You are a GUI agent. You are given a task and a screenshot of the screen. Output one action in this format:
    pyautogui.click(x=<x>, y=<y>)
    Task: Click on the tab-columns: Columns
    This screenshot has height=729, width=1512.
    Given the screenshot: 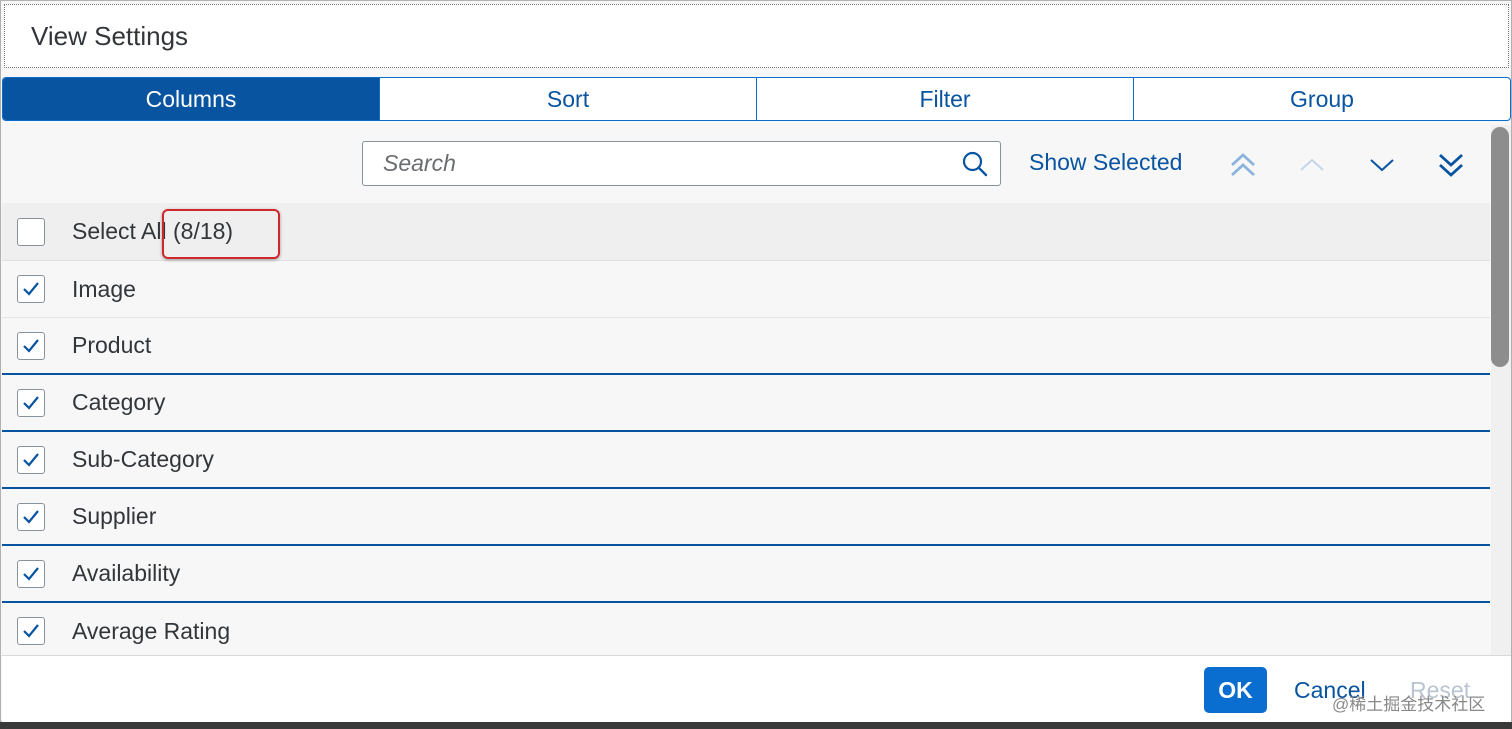 What is the action you would take?
    pyautogui.click(x=191, y=99)
    